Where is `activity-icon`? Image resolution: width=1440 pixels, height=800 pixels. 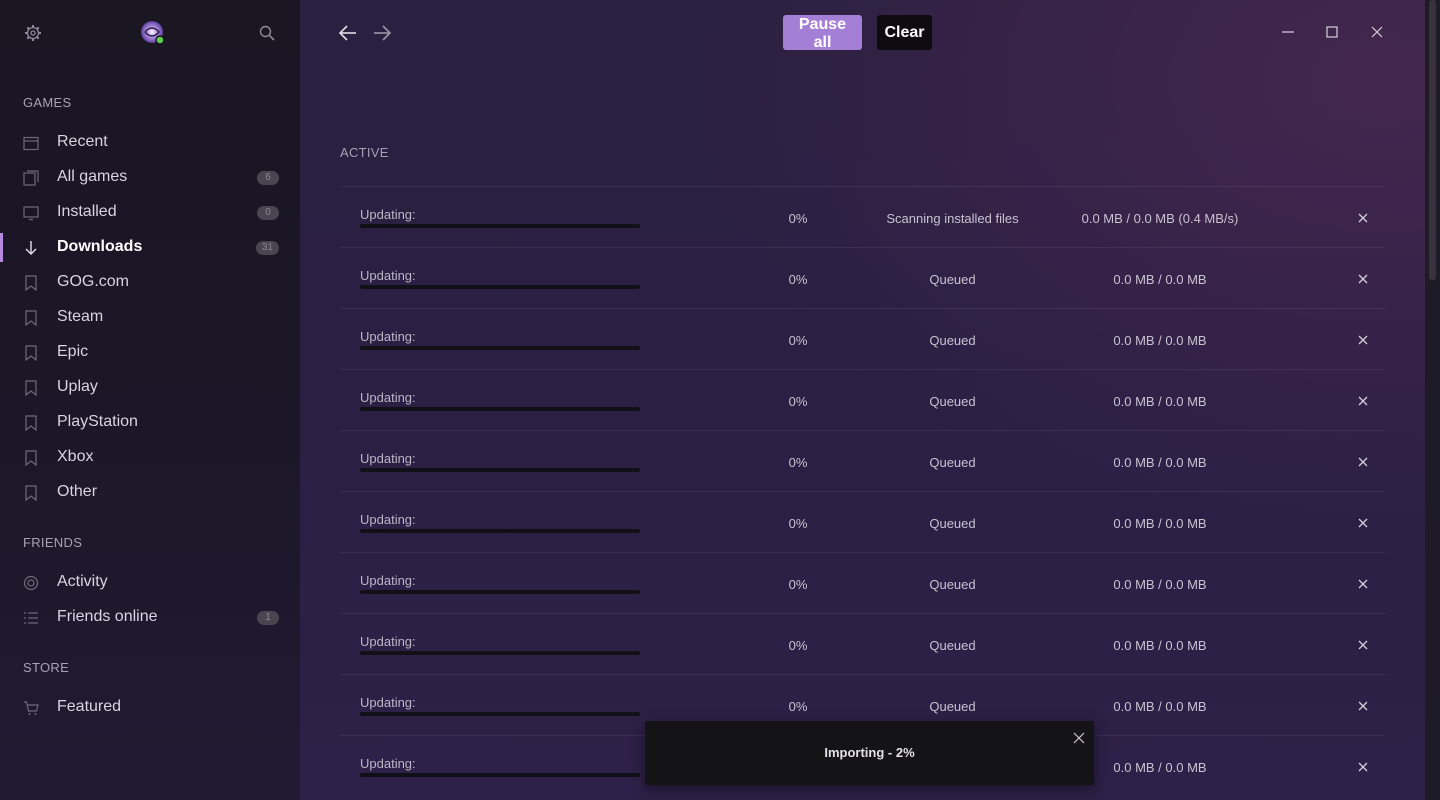
activity-icon is located at coordinates (31, 583).